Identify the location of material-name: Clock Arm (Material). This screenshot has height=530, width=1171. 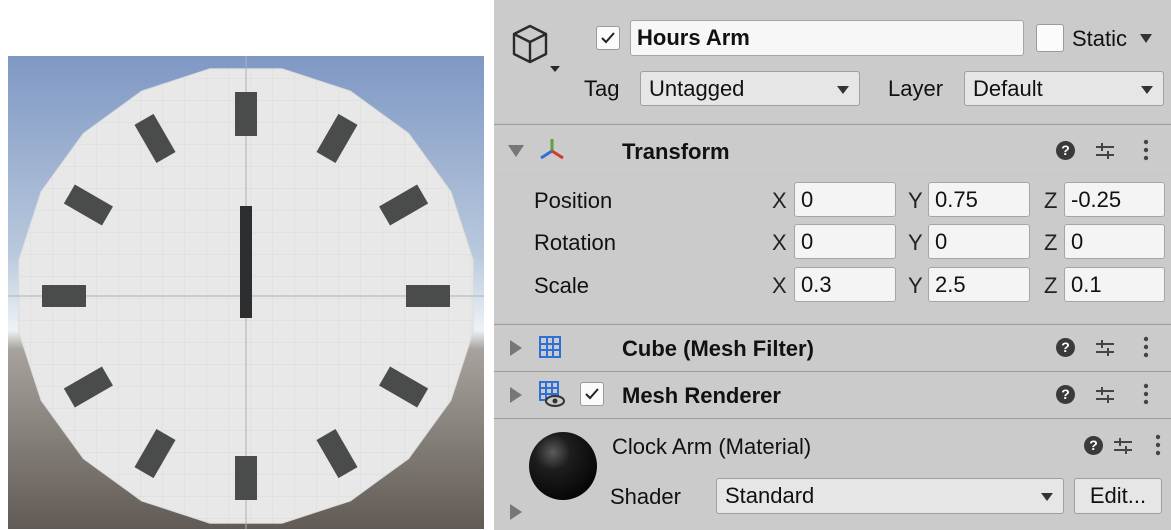
(712, 446).